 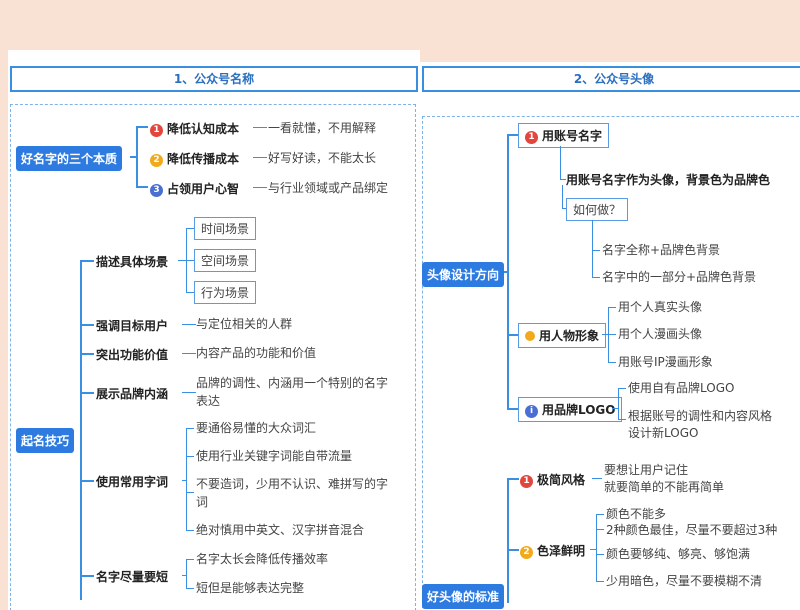 I want to click on essence-desc-1: 一看就懂，不用解释, so click(x=322, y=128).